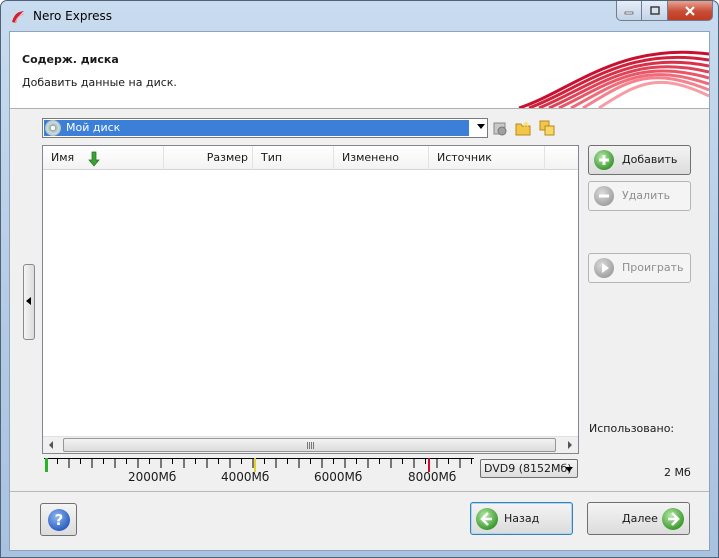 Image resolution: width=719 pixels, height=558 pixels. What do you see at coordinates (99, 82) in the screenshot?
I see `page-subtitle: Добавить данные на диск.` at bounding box center [99, 82].